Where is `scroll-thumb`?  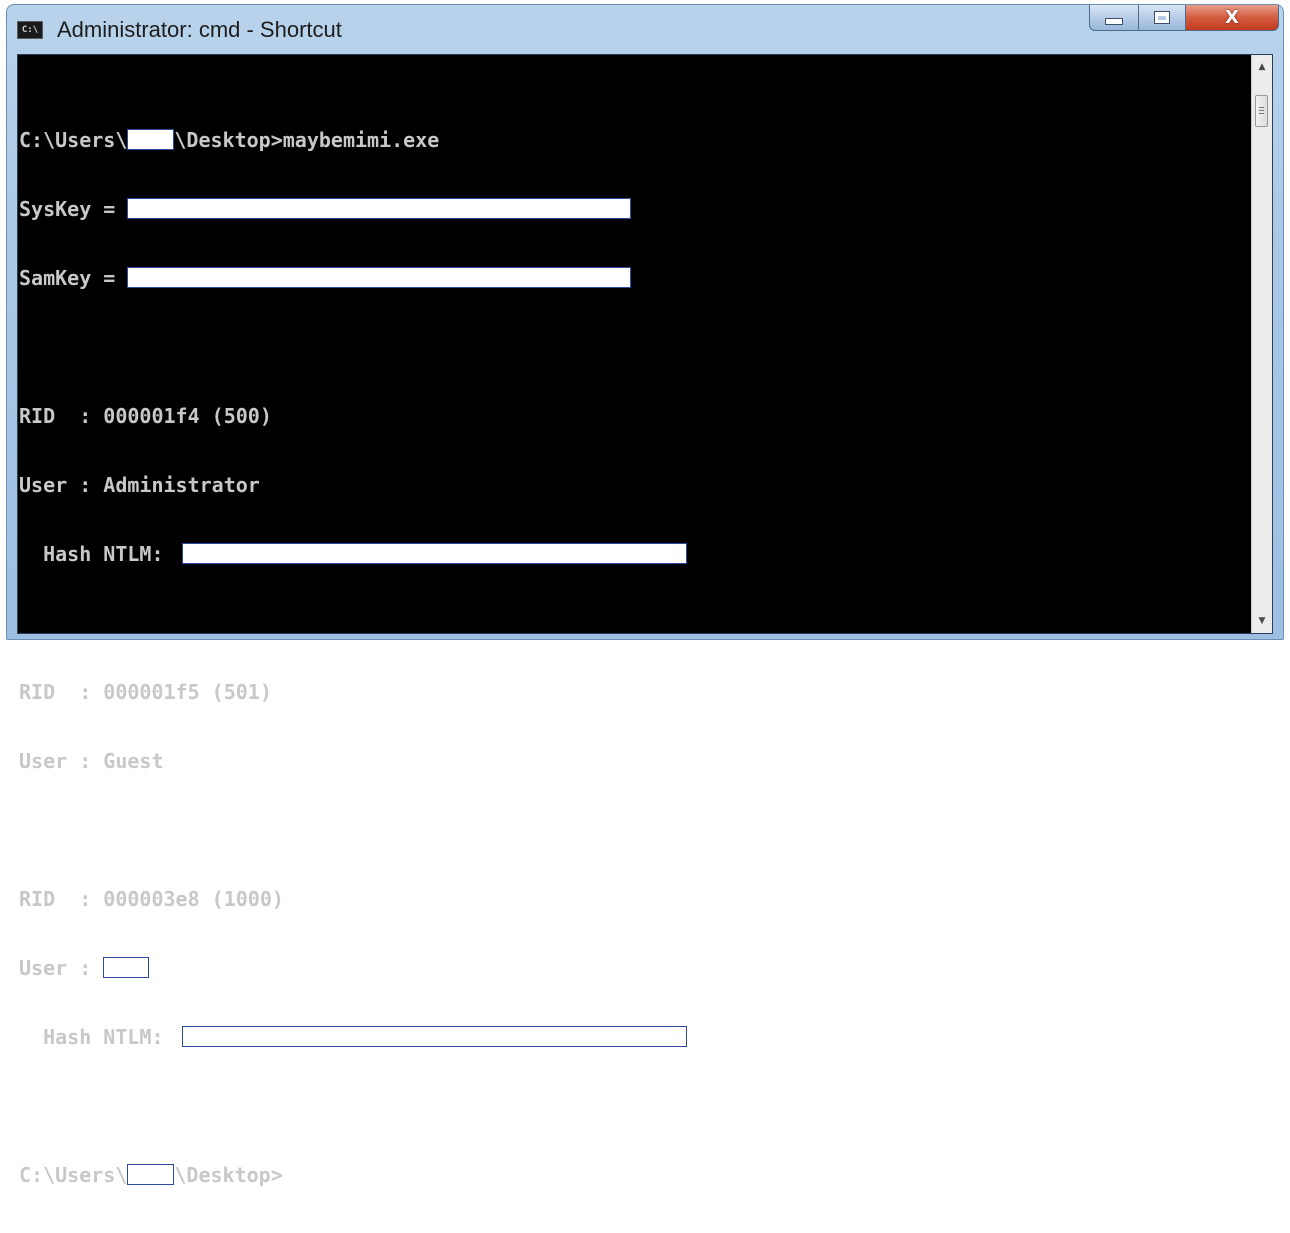 scroll-thumb is located at coordinates (1261, 111).